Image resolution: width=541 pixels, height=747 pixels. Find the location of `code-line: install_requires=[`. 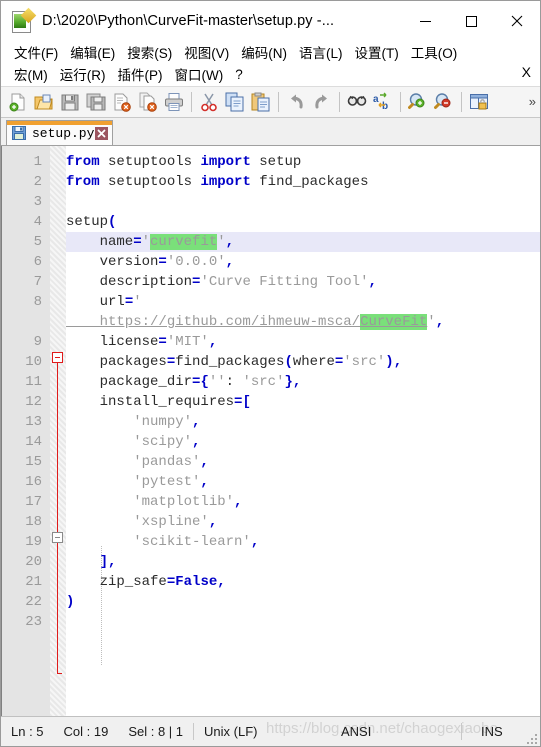

code-line: install_requires=[ is located at coordinates (303, 402).